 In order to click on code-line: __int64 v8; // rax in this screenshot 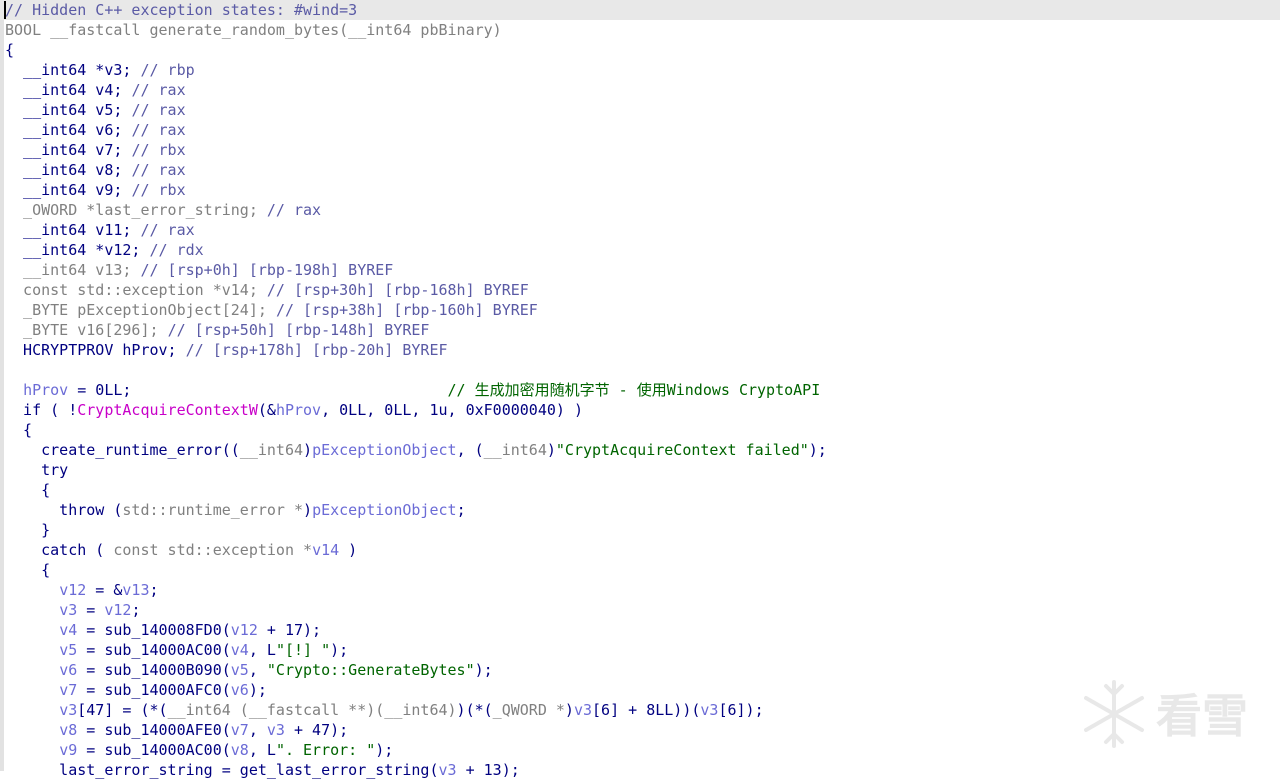, I will do `click(95, 170)`.